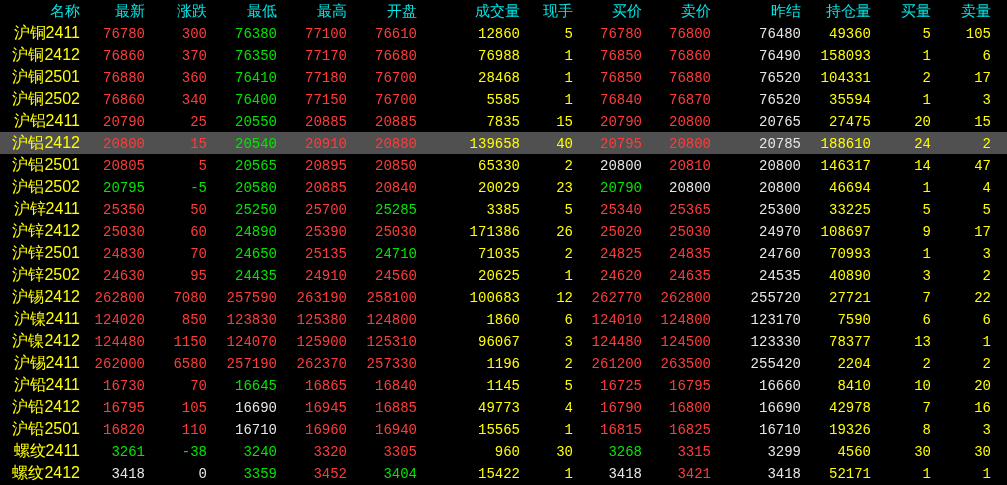  I want to click on column-header: 最新, so click(130, 10).